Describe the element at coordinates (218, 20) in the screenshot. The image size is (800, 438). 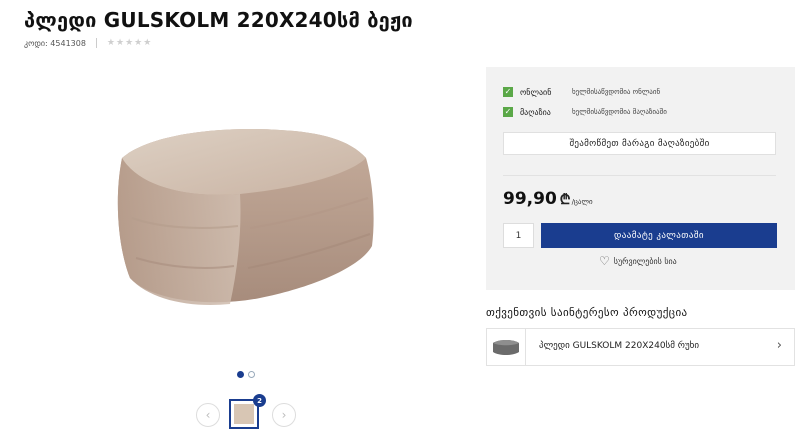
I see `product-title: პლედი GULSKOLM 220X240სმ ბეჟი` at that location.